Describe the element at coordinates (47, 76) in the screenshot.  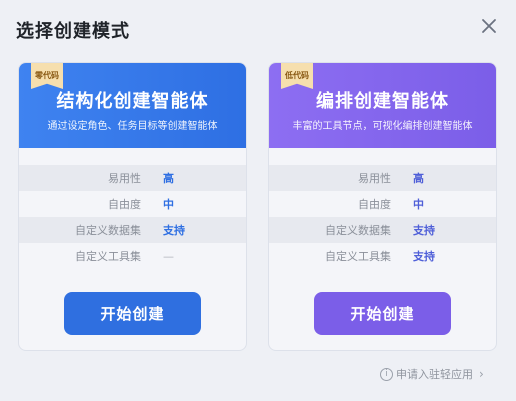
I see `zero-code-badge: 零代码` at that location.